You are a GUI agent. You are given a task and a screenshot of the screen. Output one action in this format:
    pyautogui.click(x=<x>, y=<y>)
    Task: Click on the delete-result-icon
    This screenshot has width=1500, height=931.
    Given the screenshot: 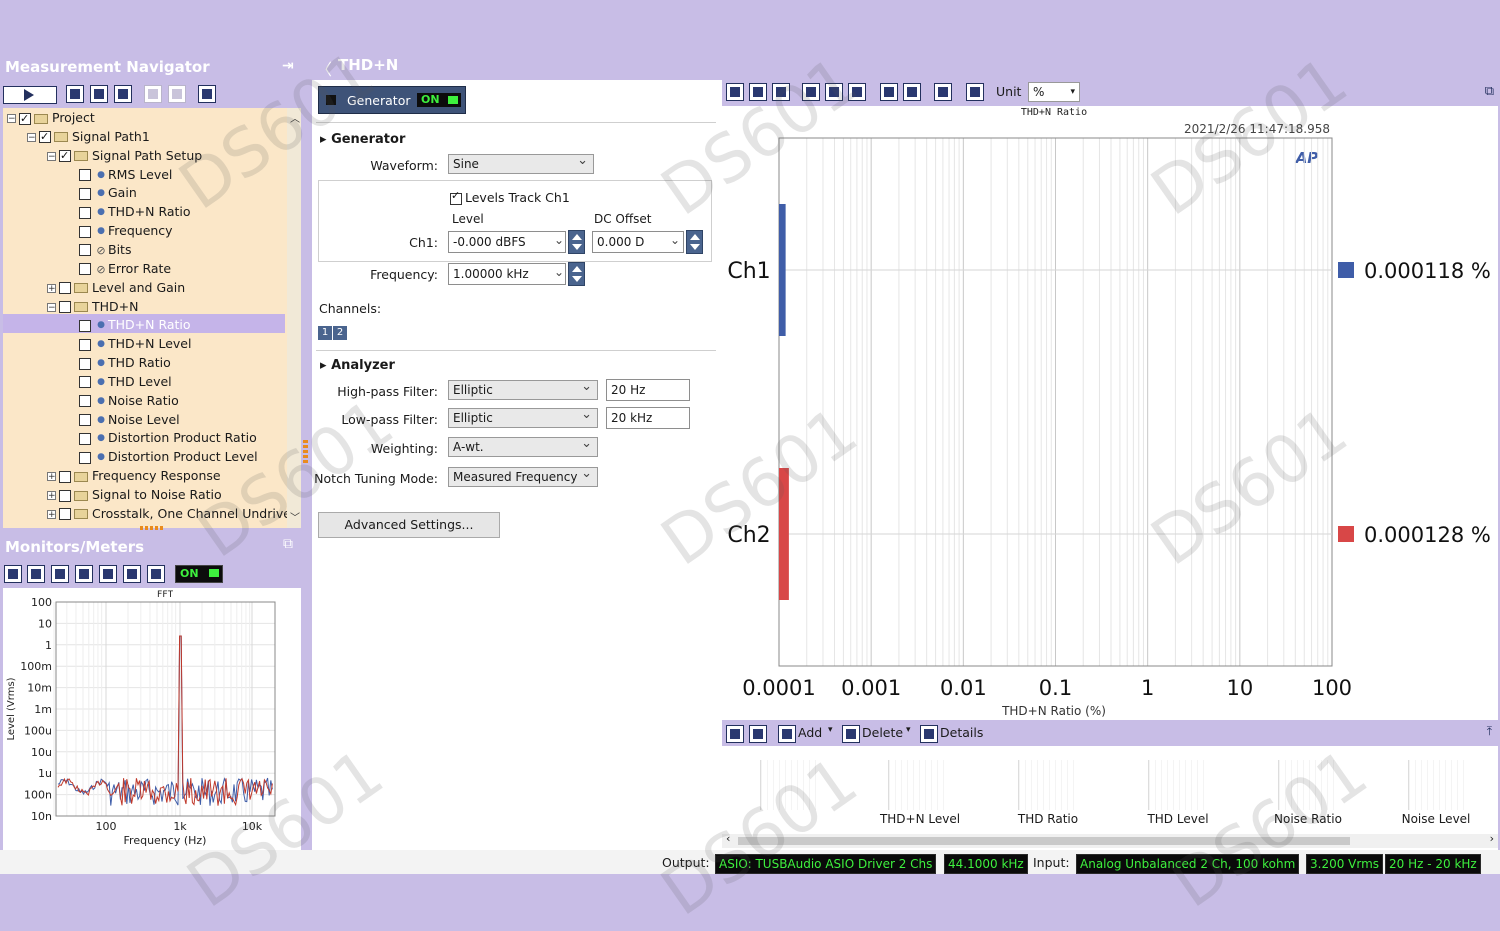 What is the action you would take?
    pyautogui.click(x=851, y=734)
    